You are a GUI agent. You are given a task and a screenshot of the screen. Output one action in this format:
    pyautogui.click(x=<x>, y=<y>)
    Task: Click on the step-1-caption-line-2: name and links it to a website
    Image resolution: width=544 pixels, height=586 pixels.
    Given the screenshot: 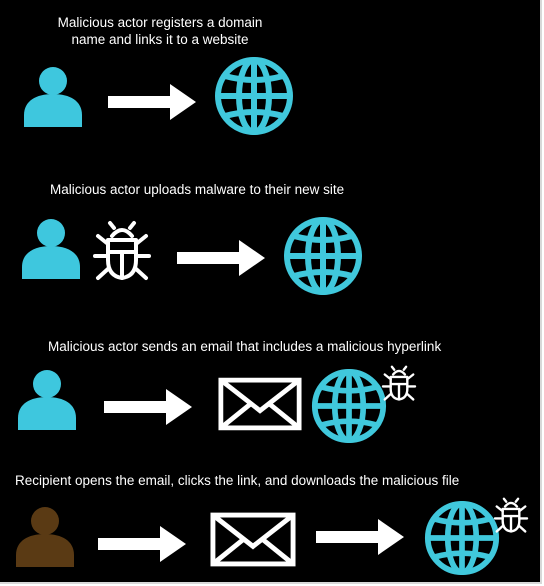 What is the action you would take?
    pyautogui.click(x=160, y=39)
    